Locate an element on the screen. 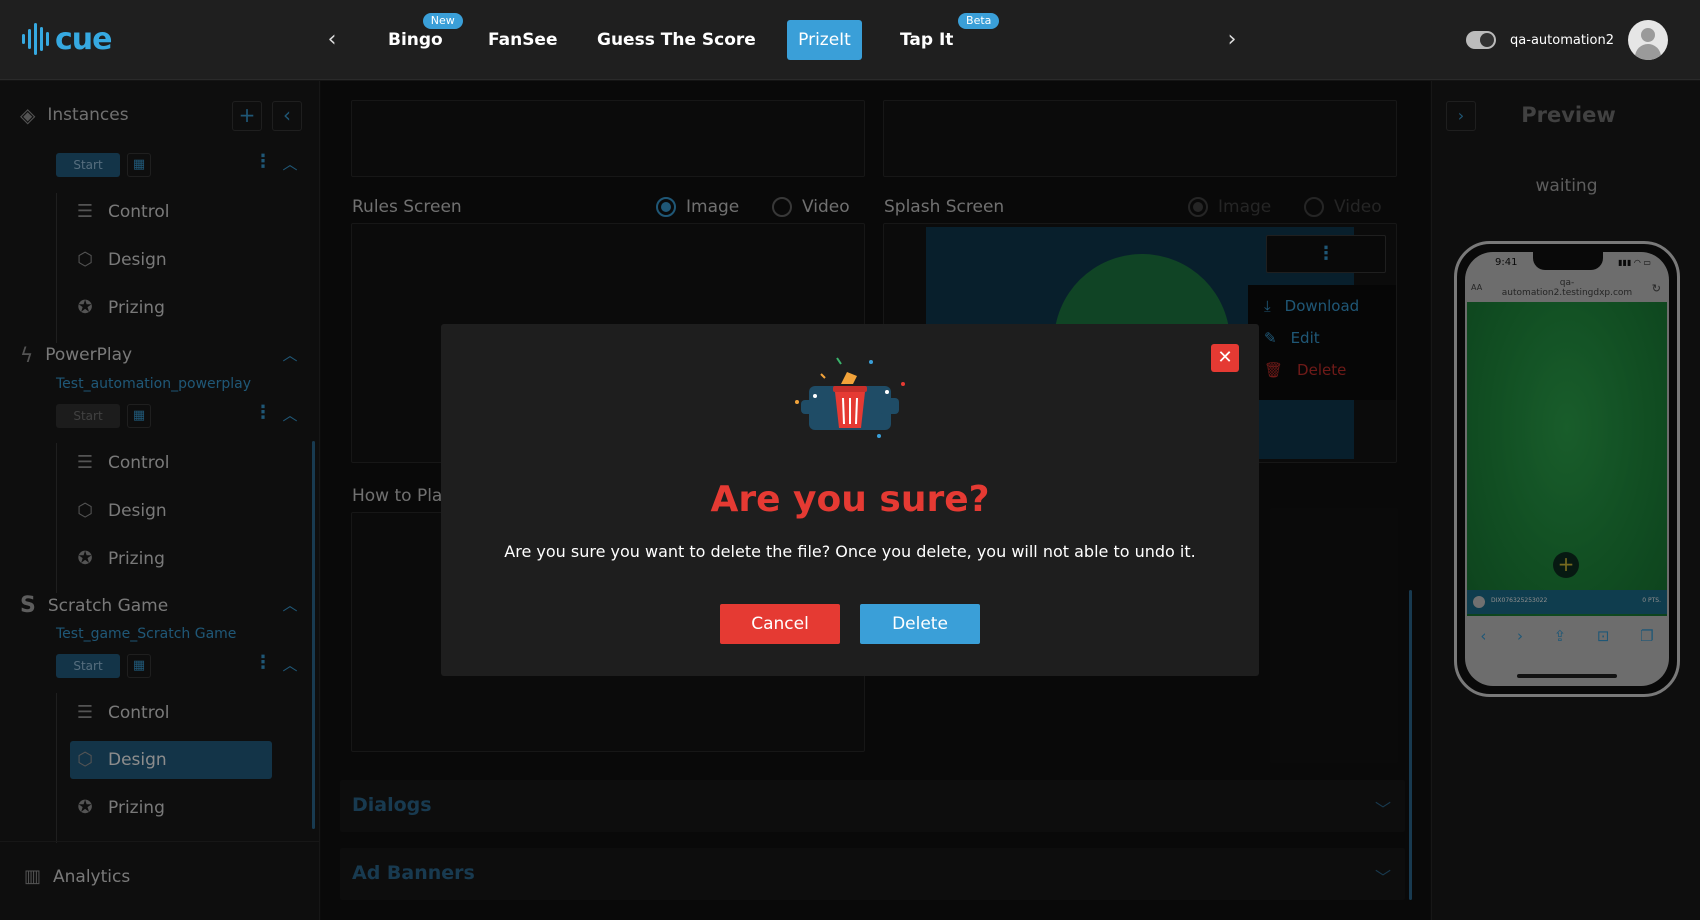 The image size is (1700, 920). logo-wave-icon is located at coordinates (35, 39).